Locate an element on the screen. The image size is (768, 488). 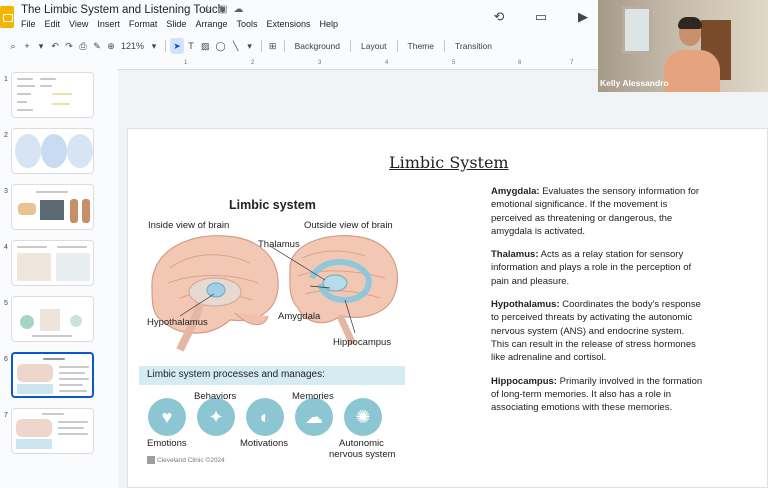
nervous-system-label: nervous system is located at coordinates (362, 454).